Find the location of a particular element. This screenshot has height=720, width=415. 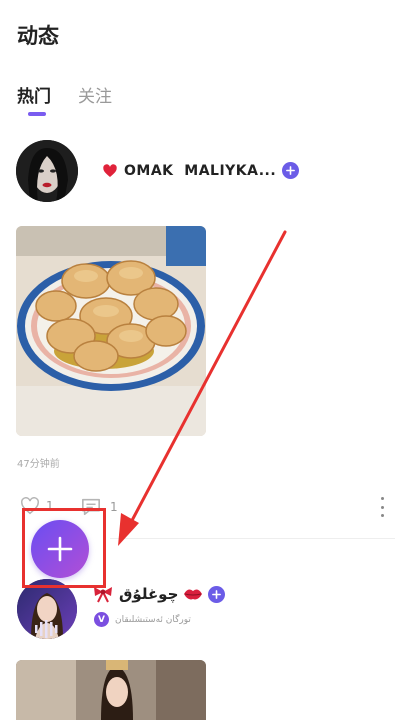

verified-badge: V is located at coordinates (101, 619).